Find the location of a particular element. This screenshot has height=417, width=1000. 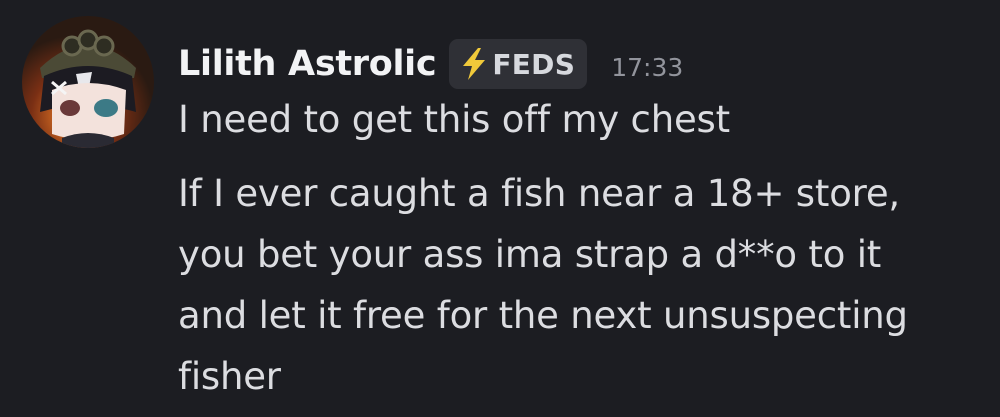

message-text: I need to get this off my chest is located at coordinates (454, 119).